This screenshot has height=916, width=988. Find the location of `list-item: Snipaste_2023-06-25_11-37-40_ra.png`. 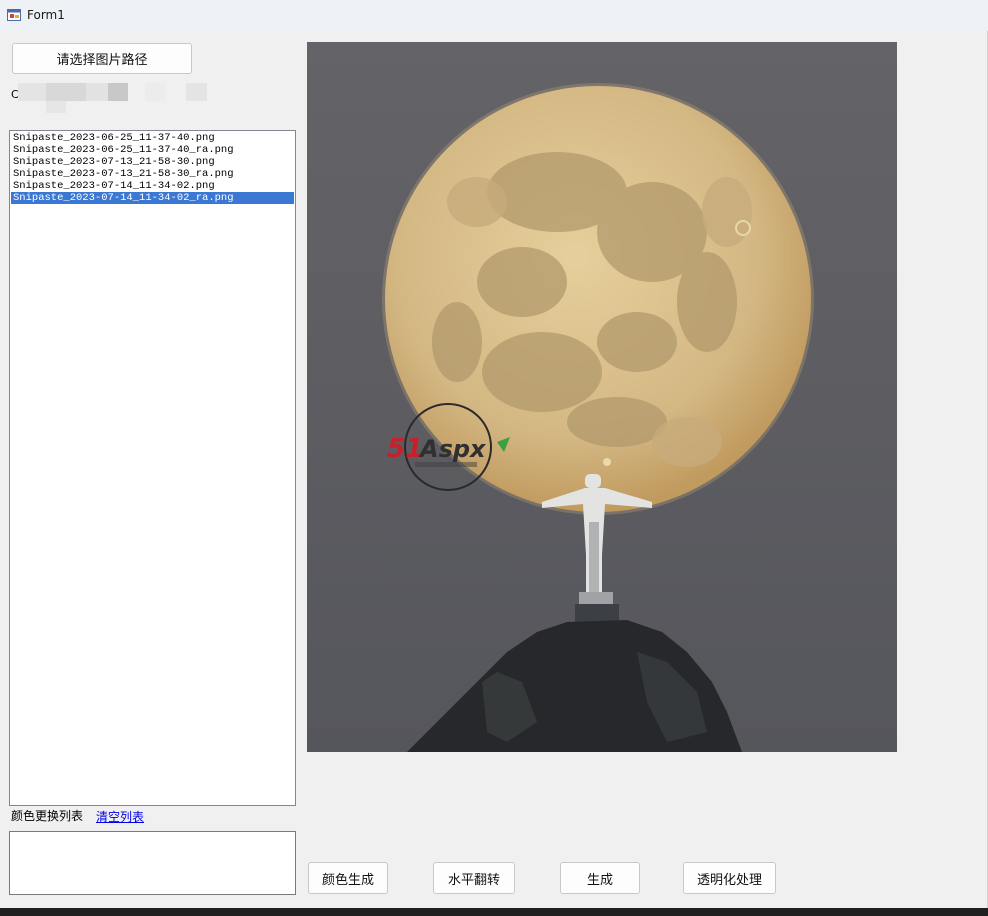

list-item: Snipaste_2023-06-25_11-37-40_ra.png is located at coordinates (152, 150).